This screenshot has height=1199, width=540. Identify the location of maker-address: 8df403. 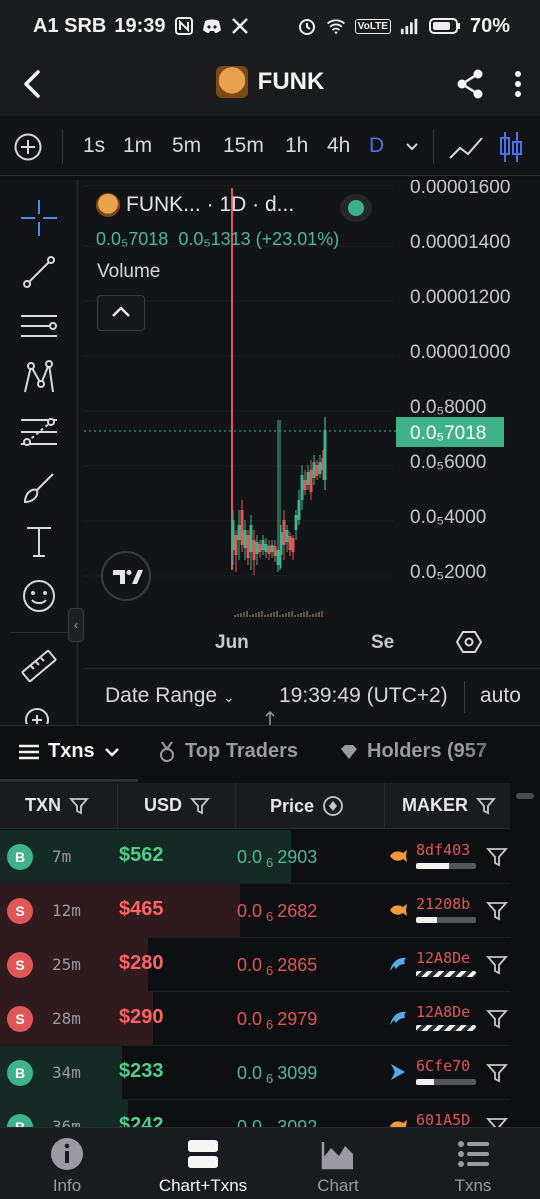
(443, 850).